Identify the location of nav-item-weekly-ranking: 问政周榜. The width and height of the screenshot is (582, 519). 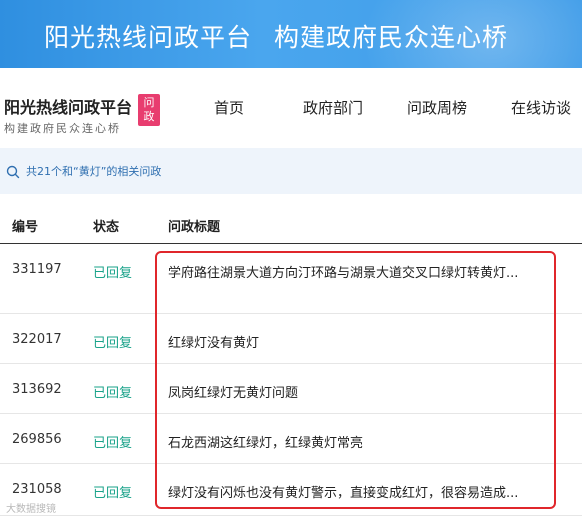
(437, 107).